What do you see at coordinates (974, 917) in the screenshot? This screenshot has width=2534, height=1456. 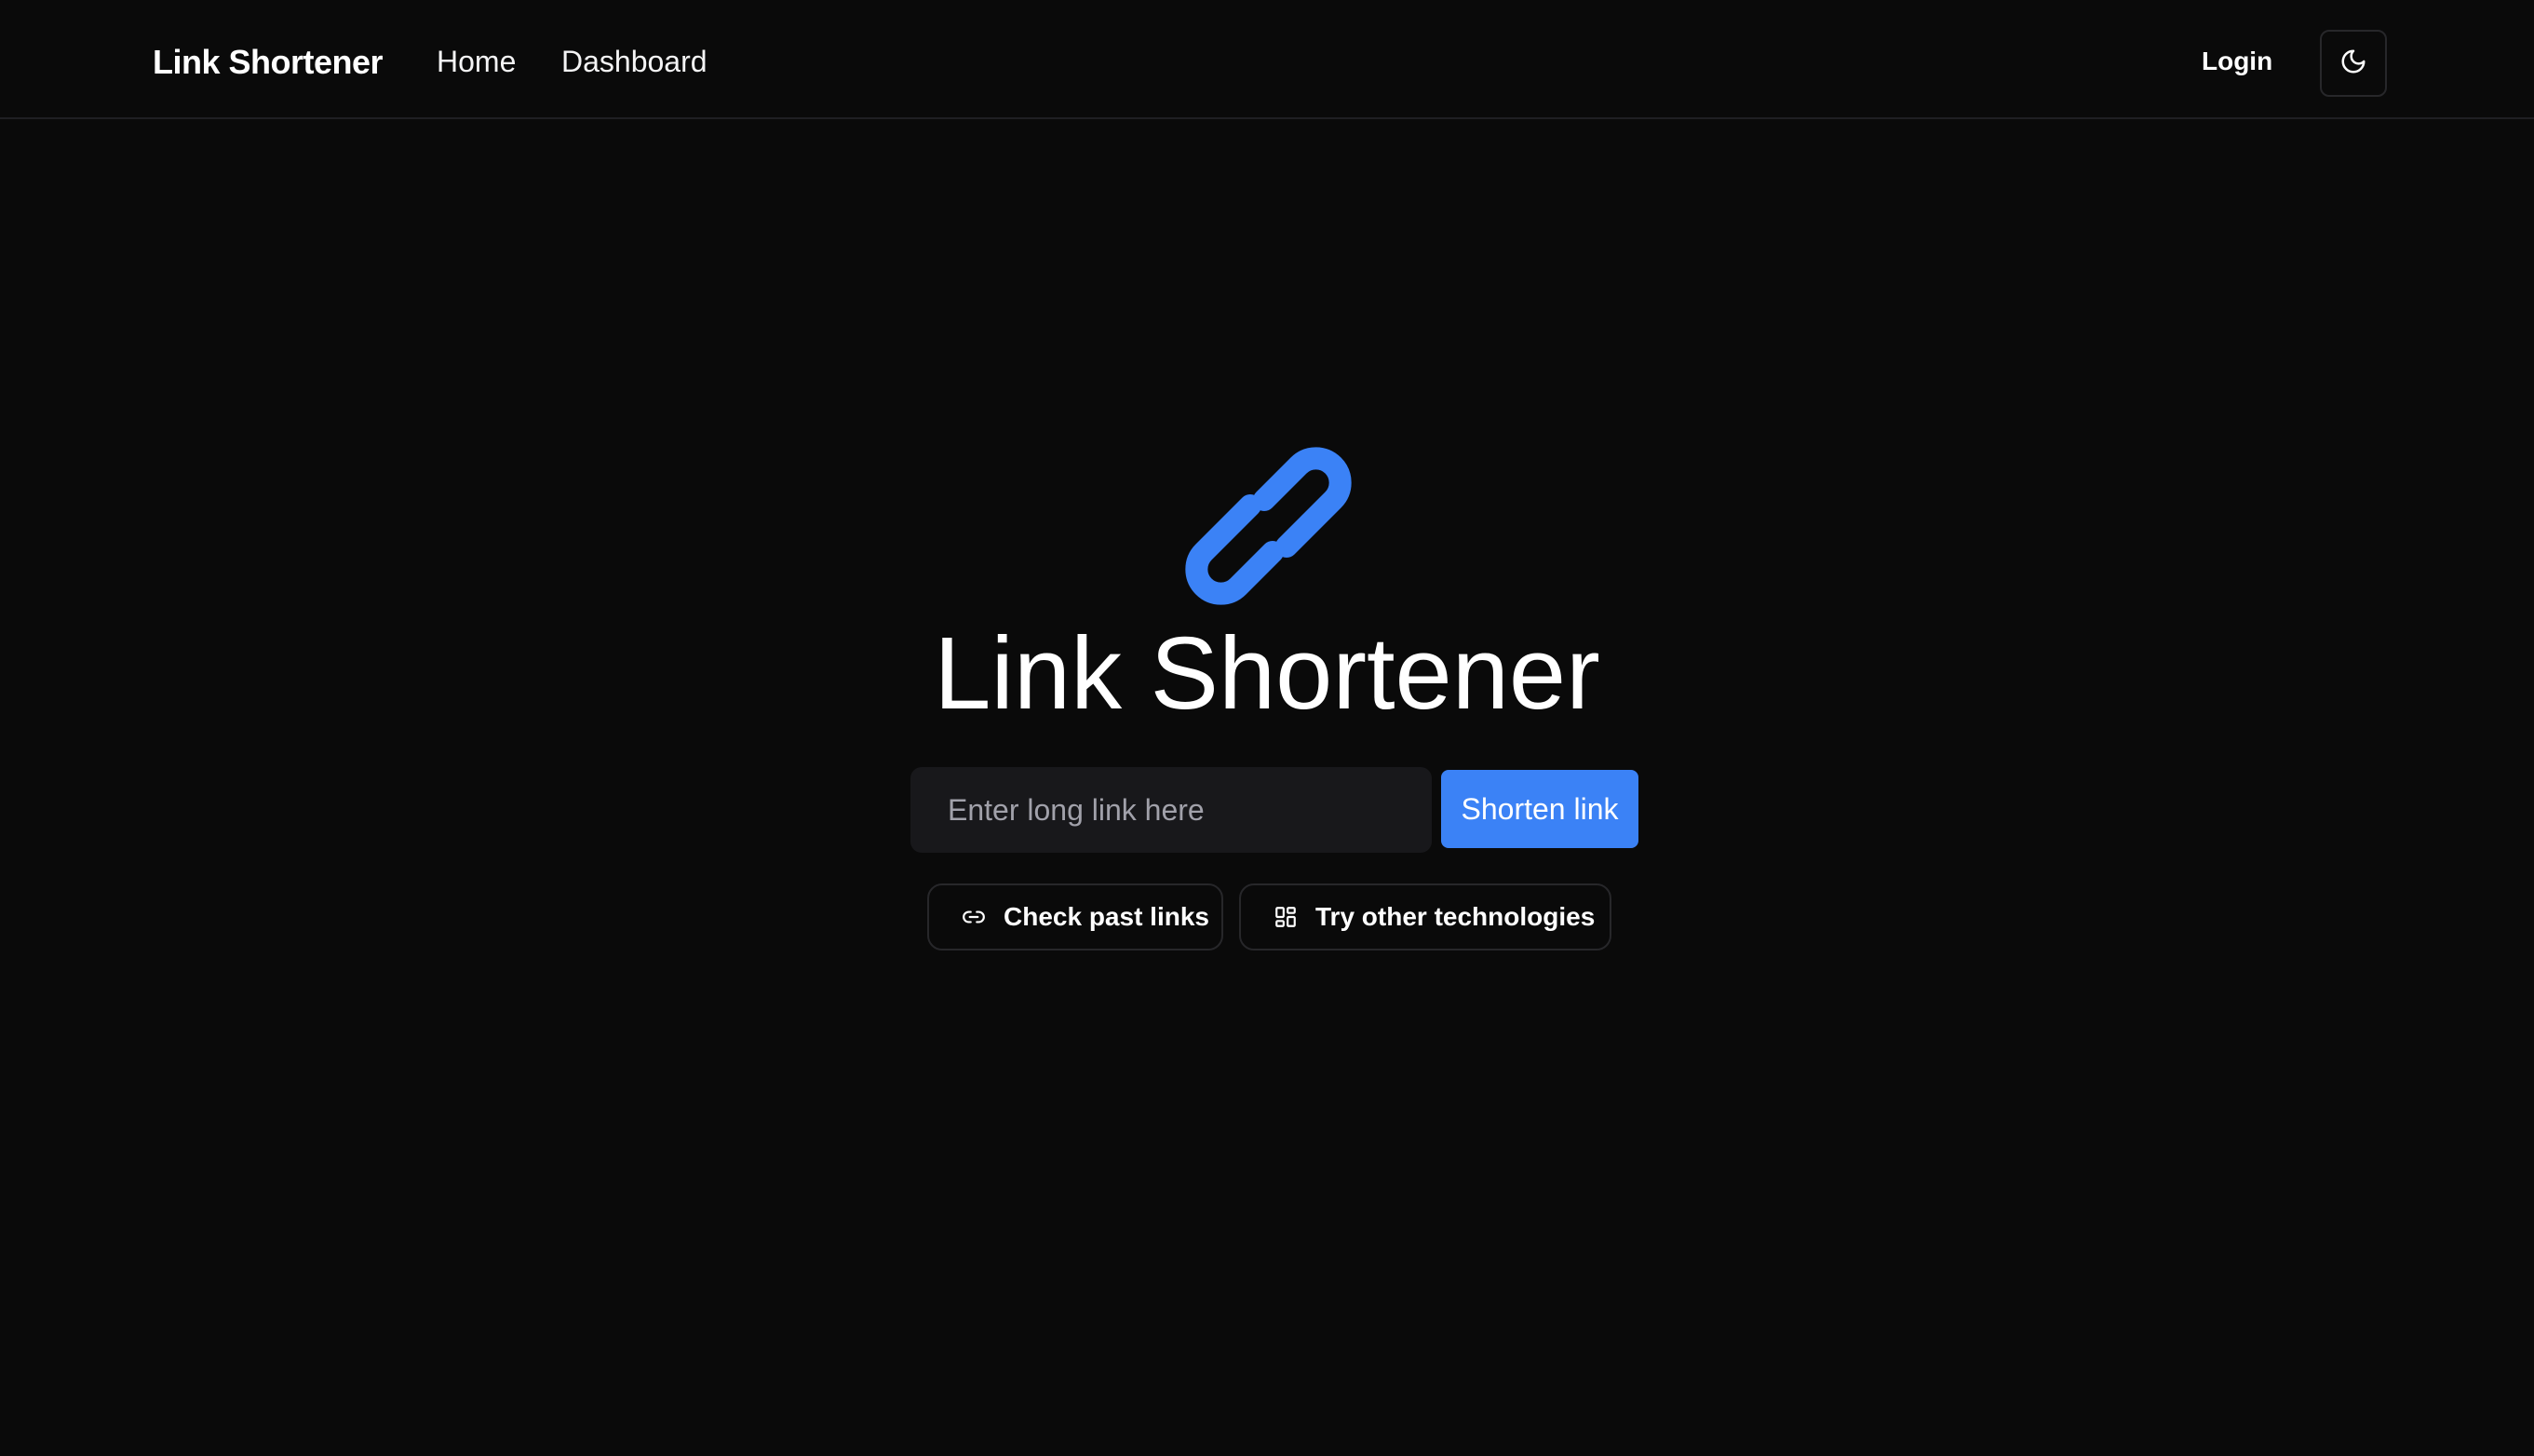 I see `link-icon` at bounding box center [974, 917].